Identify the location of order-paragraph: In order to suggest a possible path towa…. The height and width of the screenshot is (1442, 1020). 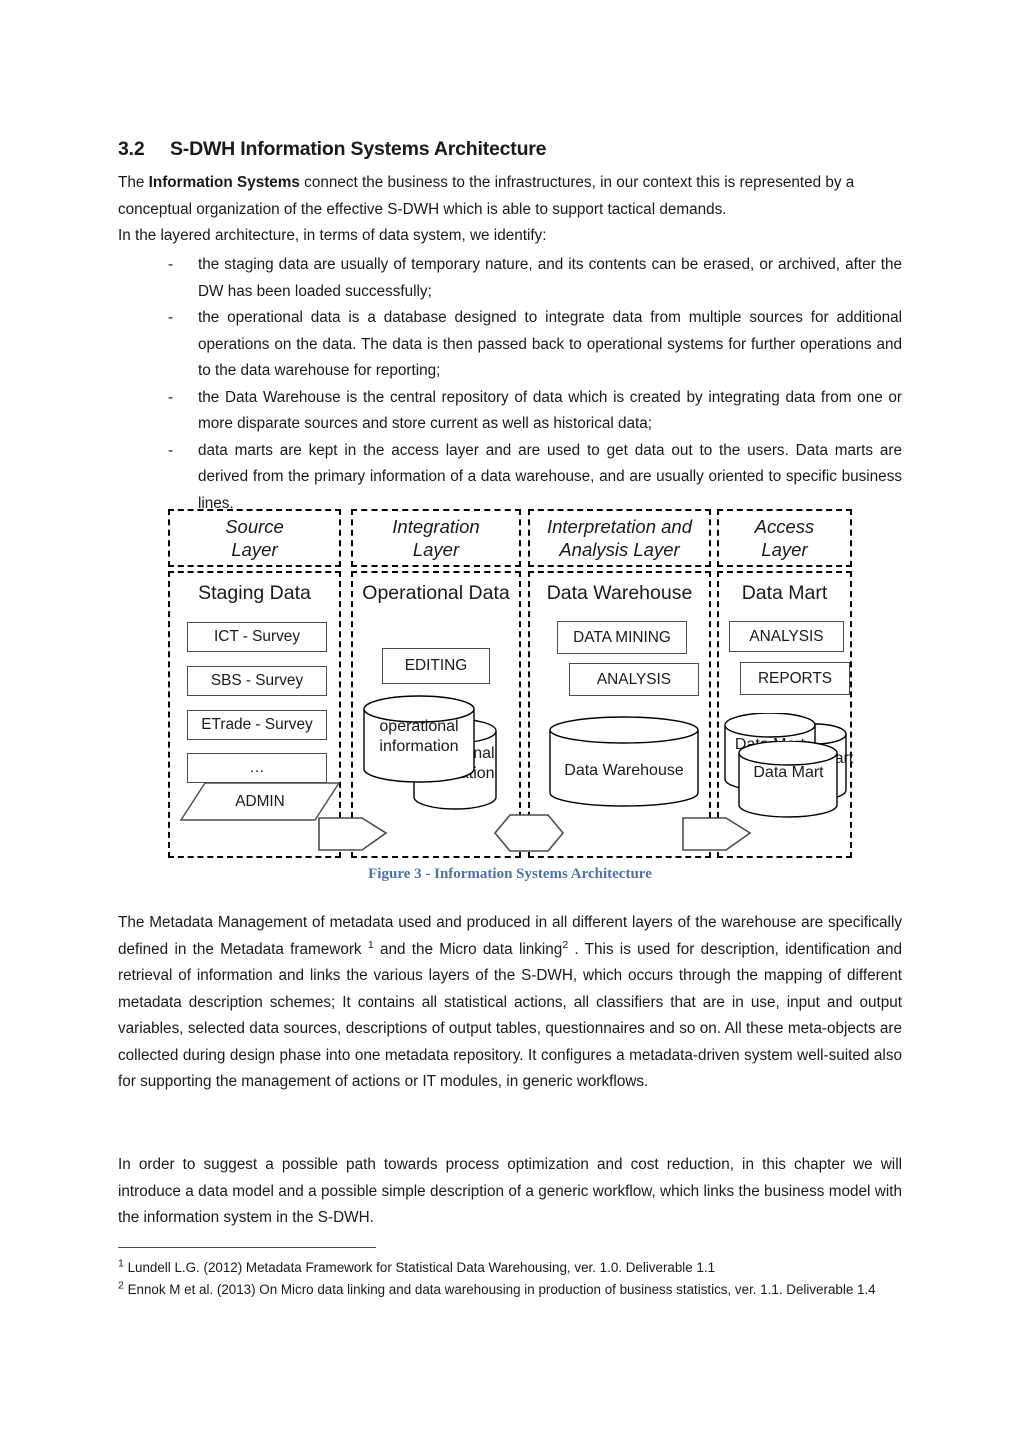
(510, 1192).